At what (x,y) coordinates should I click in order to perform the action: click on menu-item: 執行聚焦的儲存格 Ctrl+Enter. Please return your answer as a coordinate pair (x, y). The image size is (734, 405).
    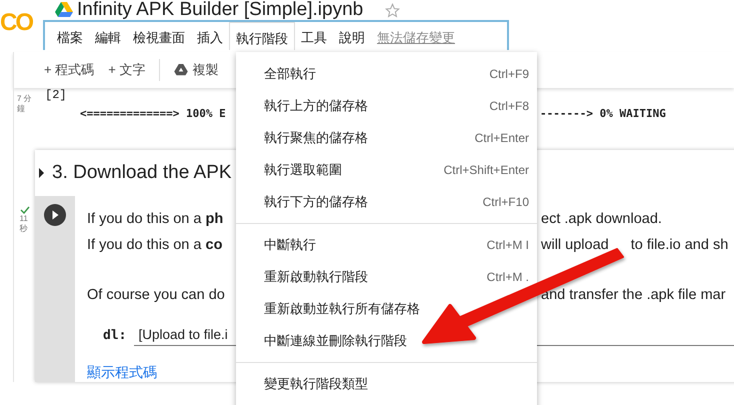
    Looking at the image, I should click on (386, 138).